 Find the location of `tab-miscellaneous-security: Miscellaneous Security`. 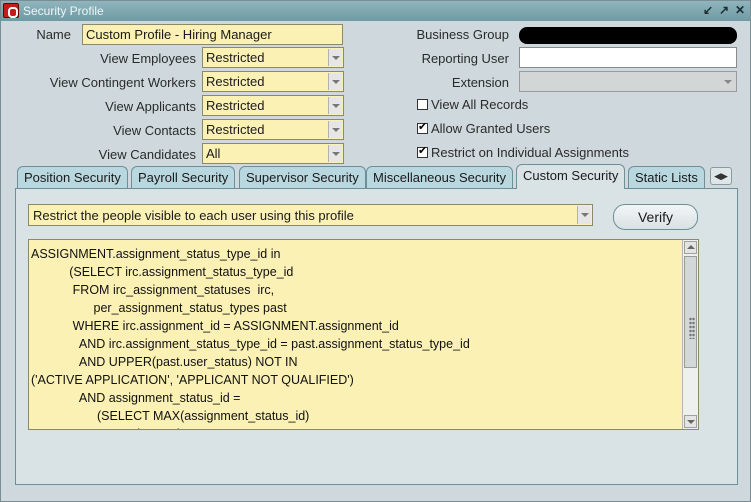

tab-miscellaneous-security: Miscellaneous Security is located at coordinates (439, 177).